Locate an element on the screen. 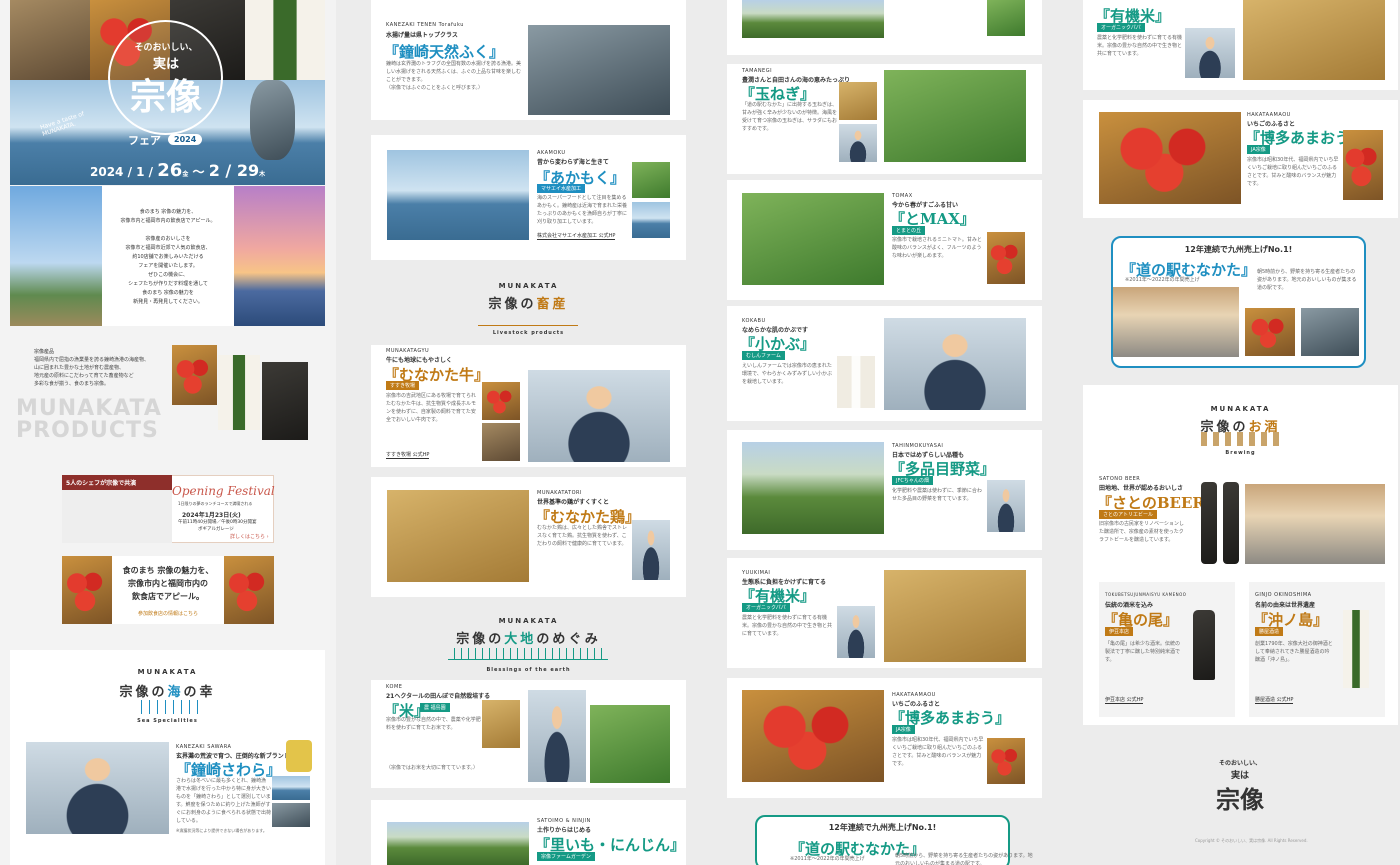 Image resolution: width=1400 pixels, height=865 pixels. photo-greenhouse is located at coordinates (813, 239).